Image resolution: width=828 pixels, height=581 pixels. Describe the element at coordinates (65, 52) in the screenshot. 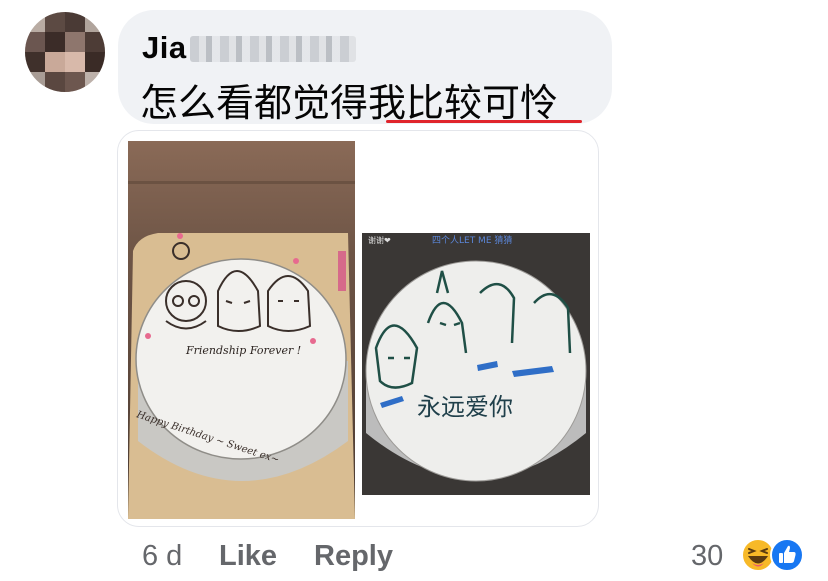

I see `commenter-avatar` at that location.